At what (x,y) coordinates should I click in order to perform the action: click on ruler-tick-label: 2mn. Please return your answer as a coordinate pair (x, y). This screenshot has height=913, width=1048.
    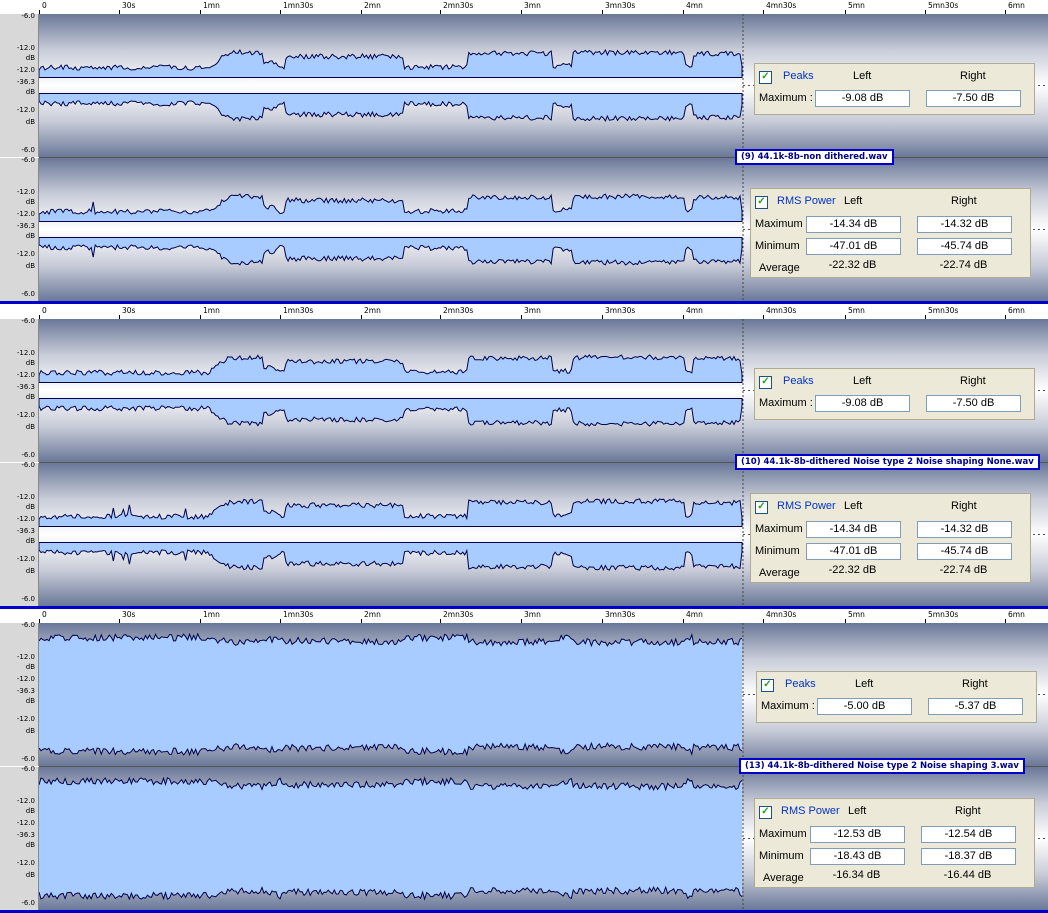
    Looking at the image, I should click on (372, 614).